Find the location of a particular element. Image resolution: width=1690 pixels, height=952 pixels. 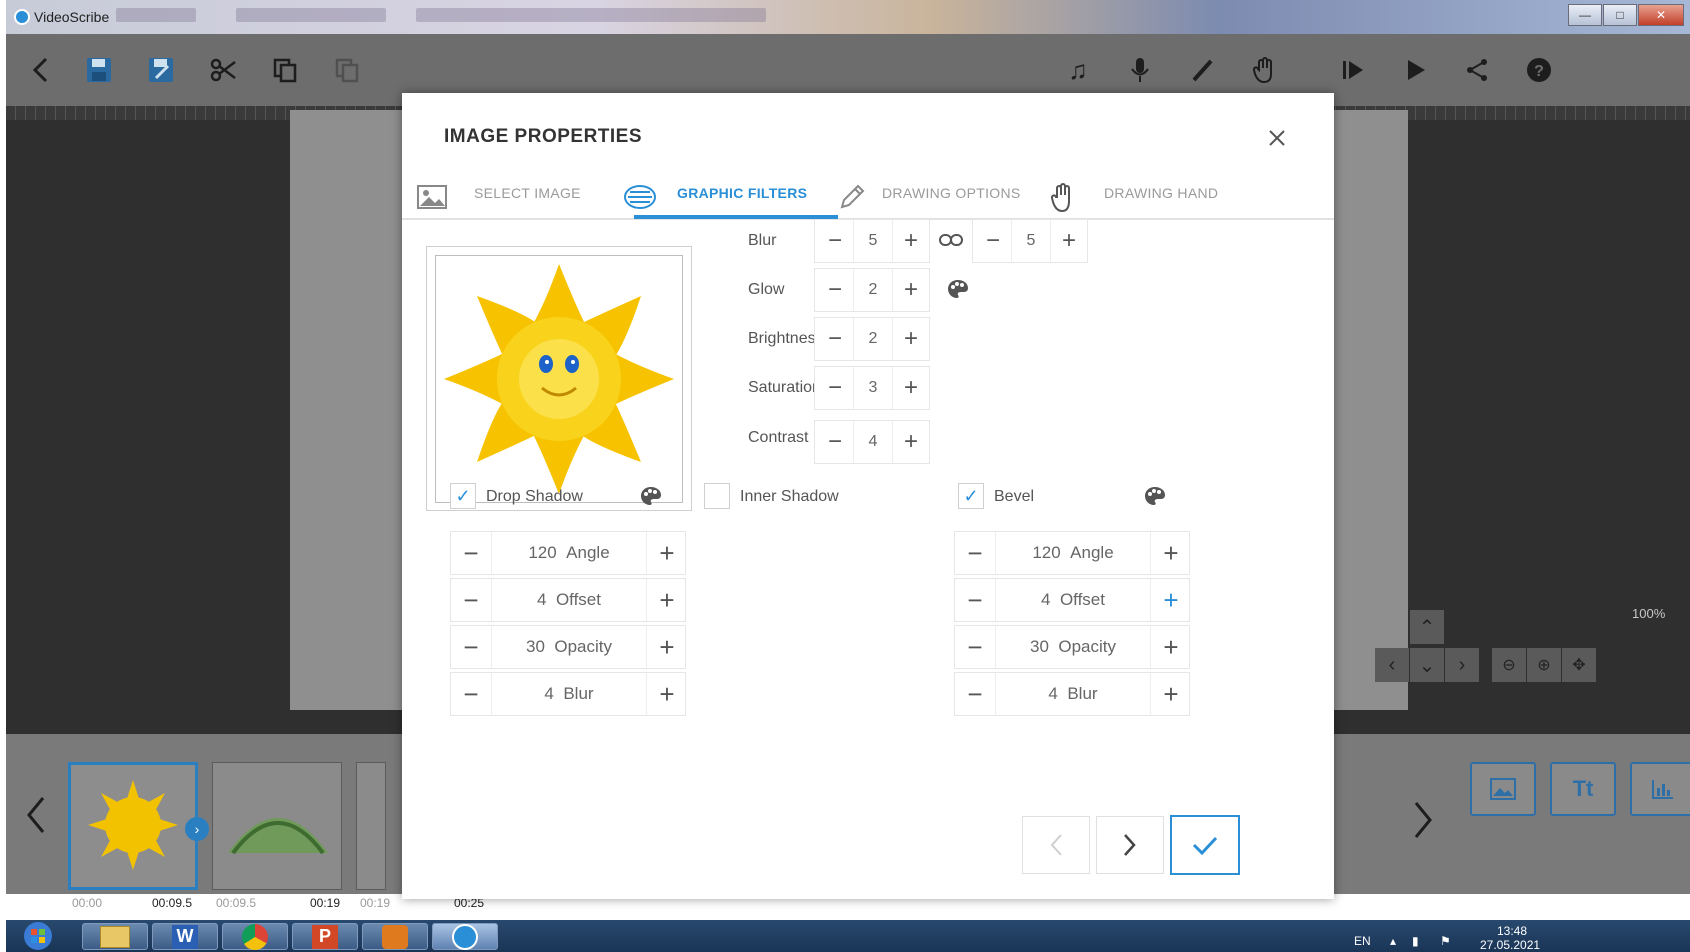

glow-color-palette-icon is located at coordinates (958, 289).